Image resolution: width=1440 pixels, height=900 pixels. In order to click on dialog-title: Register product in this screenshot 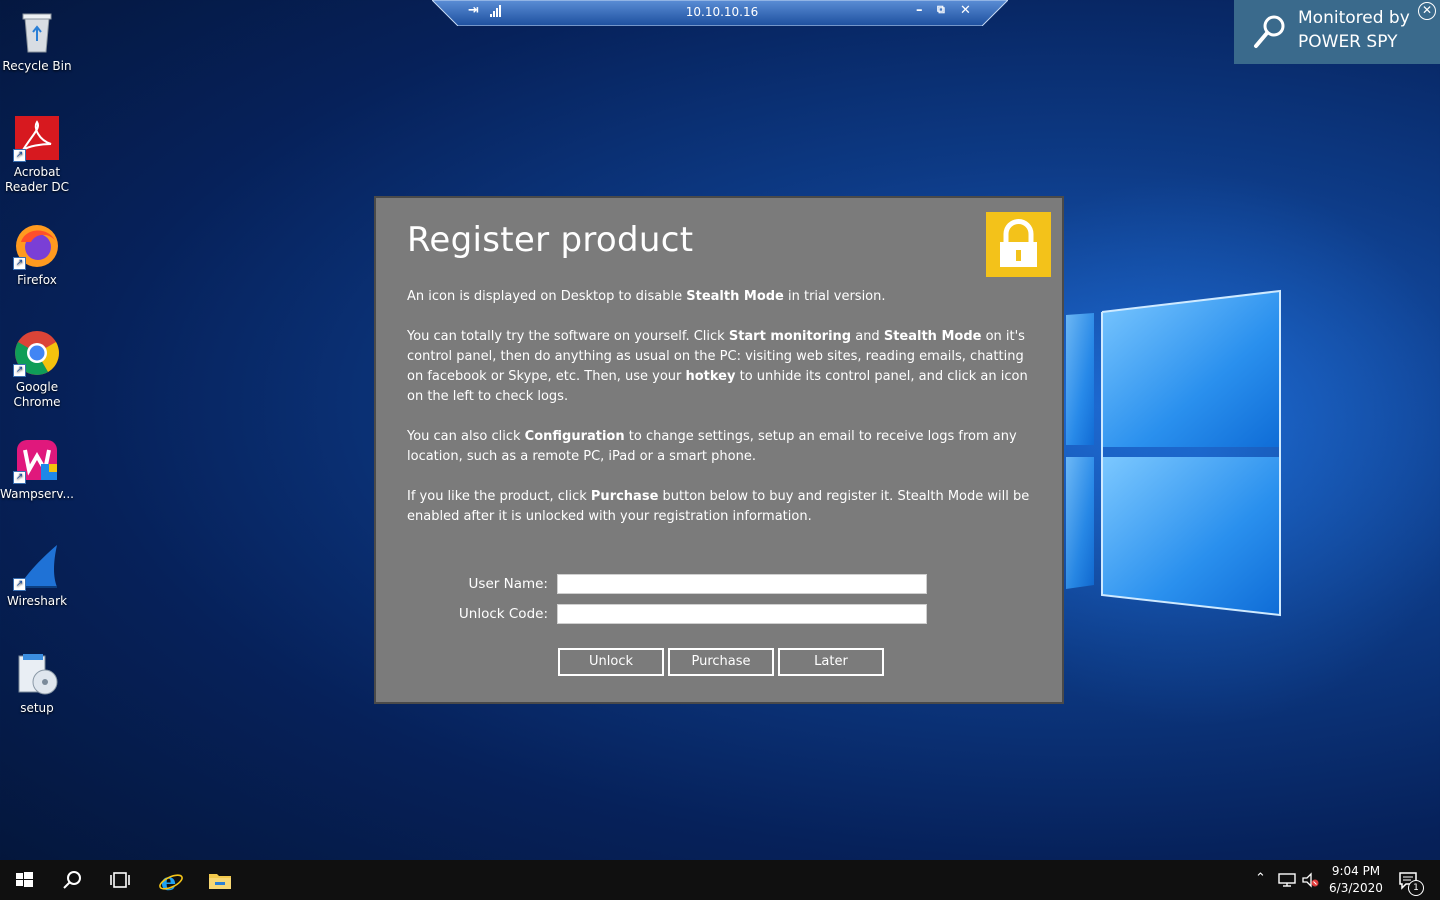, I will do `click(550, 240)`.